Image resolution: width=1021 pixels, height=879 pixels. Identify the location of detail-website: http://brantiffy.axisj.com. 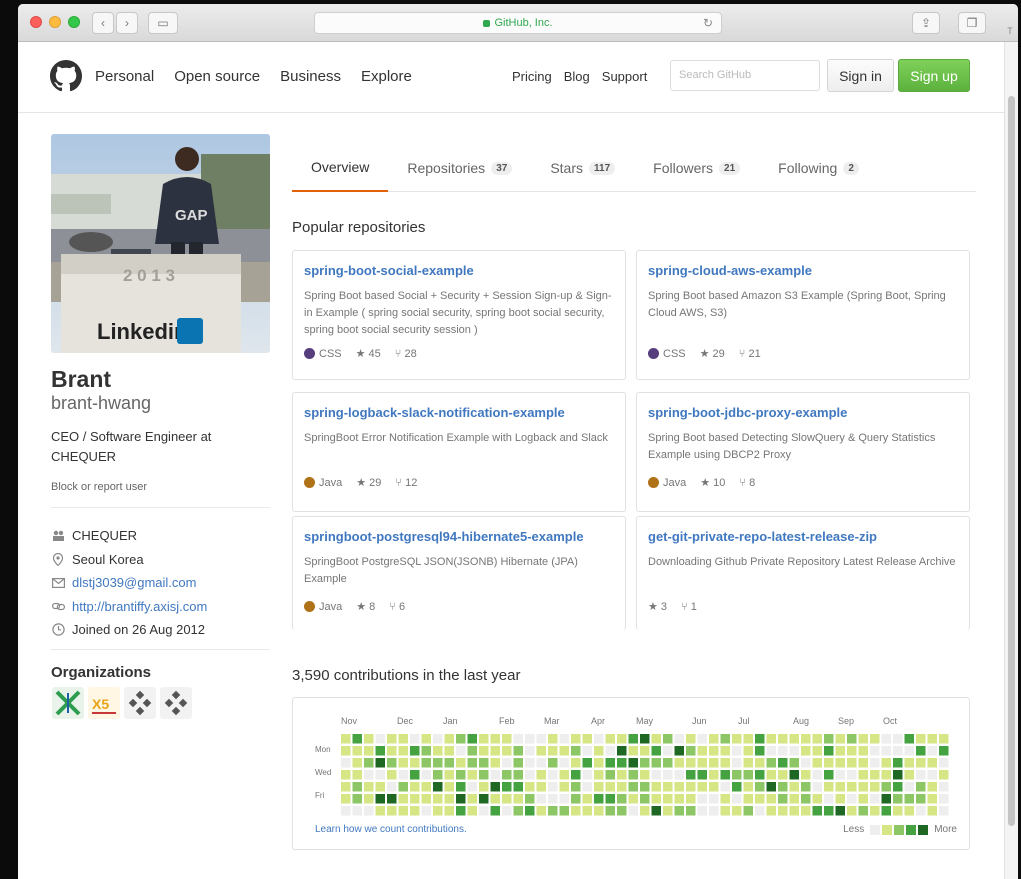
(129, 607).